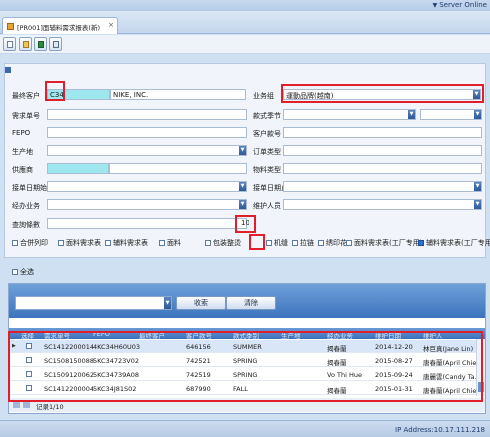  Describe the element at coordinates (21, 133) in the screenshot. I see `fepo-label: FEPO` at that location.